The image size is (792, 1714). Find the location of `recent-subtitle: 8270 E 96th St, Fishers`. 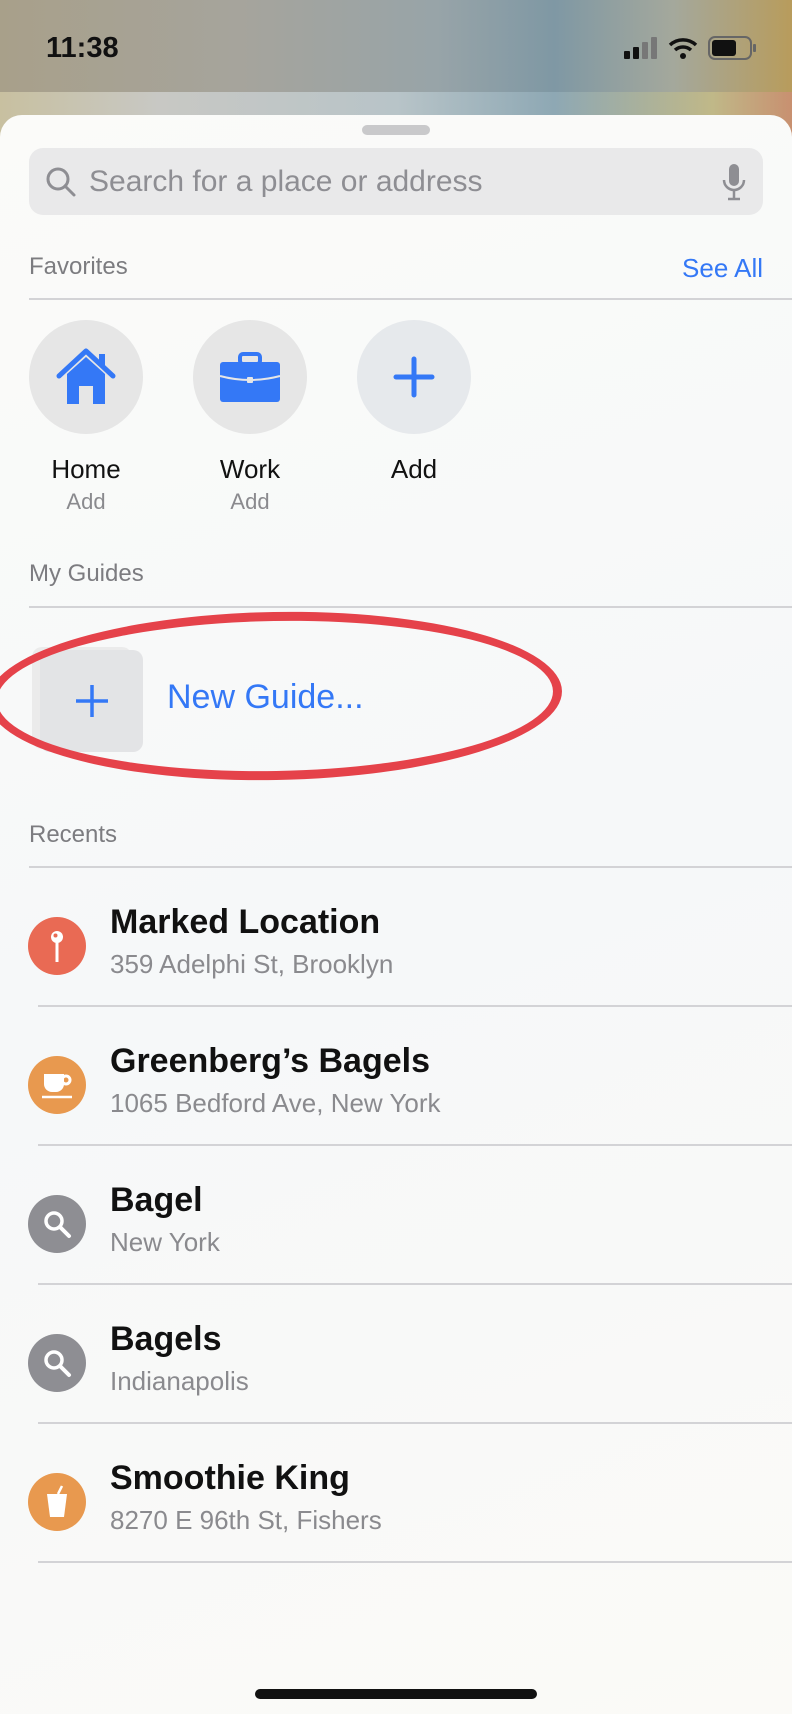

recent-subtitle: 8270 E 96th St, Fishers is located at coordinates (246, 1520).